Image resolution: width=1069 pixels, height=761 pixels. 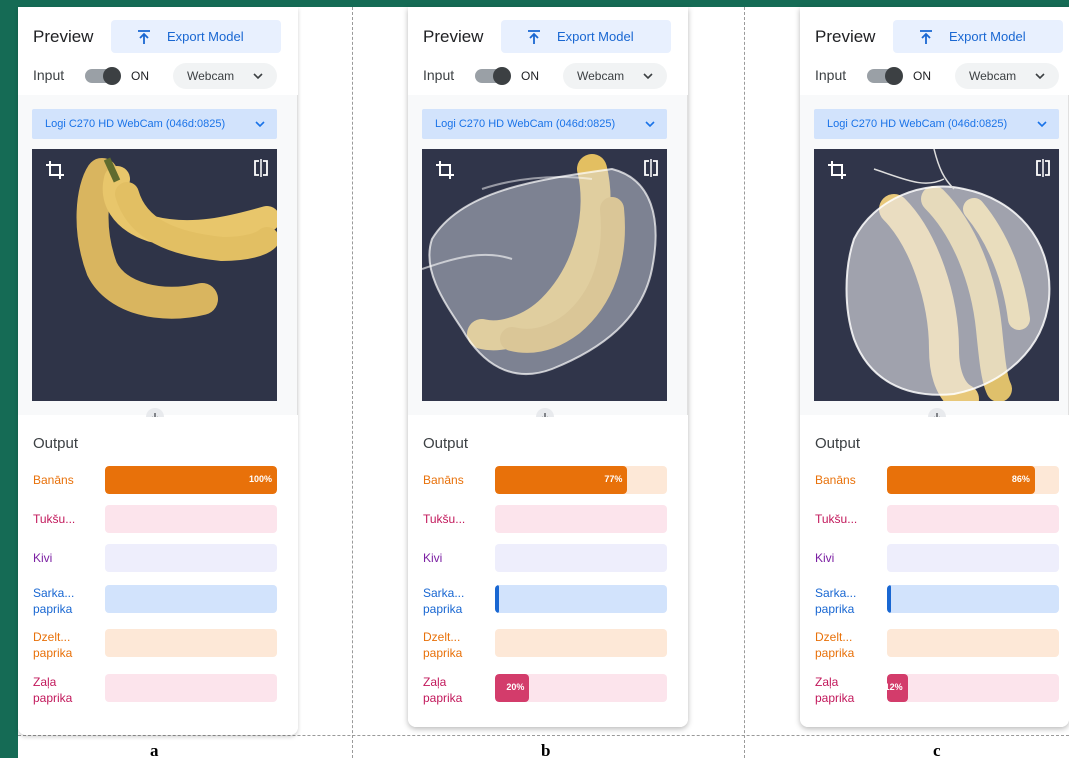 I want to click on class-label: Kivi, so click(x=433, y=558).